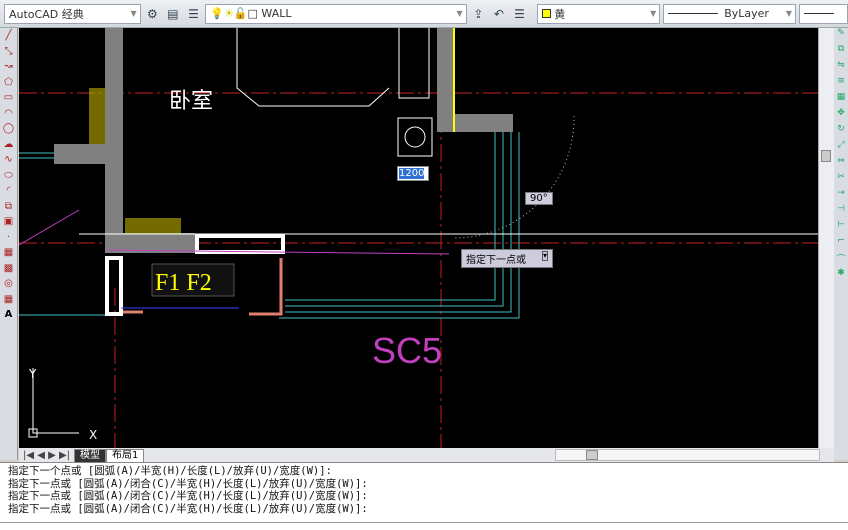  Describe the element at coordinates (841, 68) in the screenshot. I see `mirror-icon: ⇋` at that location.